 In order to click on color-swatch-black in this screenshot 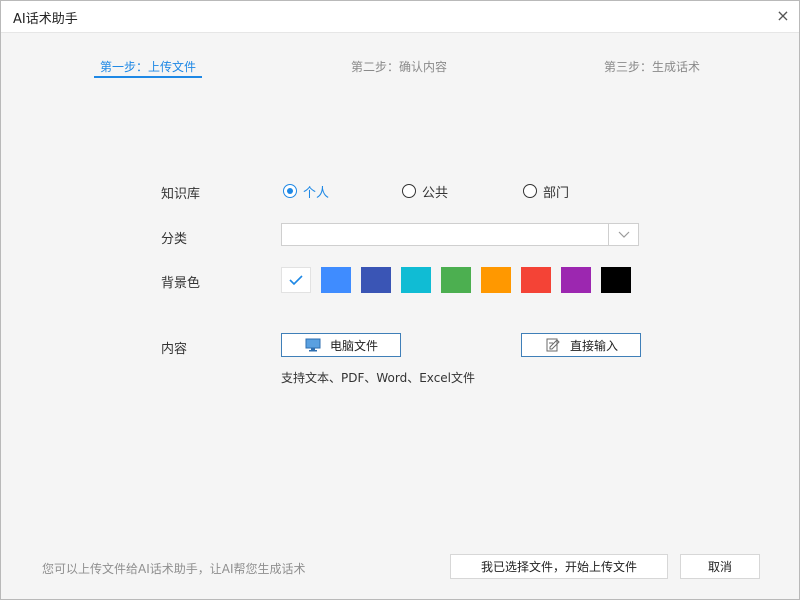, I will do `click(616, 280)`.